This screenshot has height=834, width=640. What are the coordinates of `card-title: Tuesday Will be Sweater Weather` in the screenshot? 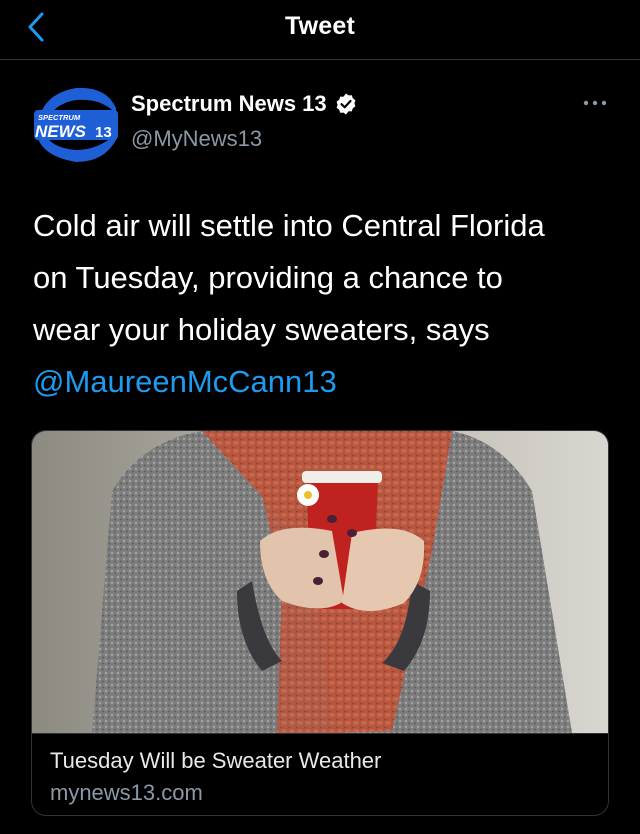 It's located at (216, 760).